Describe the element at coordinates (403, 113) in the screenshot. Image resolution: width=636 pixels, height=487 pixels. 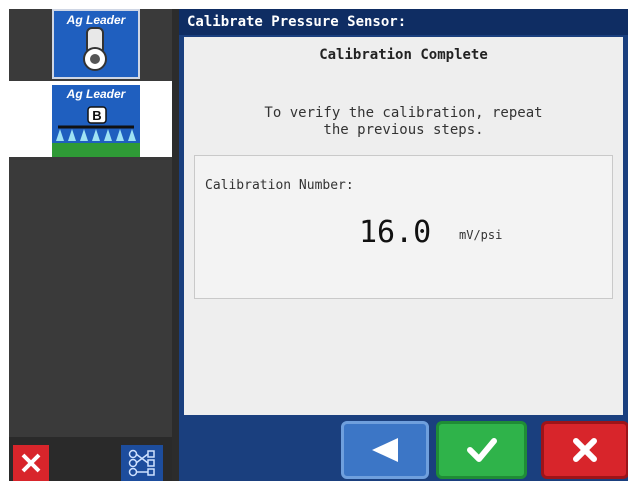
I see `message-line-1: To verify the calibration, repeat` at that location.